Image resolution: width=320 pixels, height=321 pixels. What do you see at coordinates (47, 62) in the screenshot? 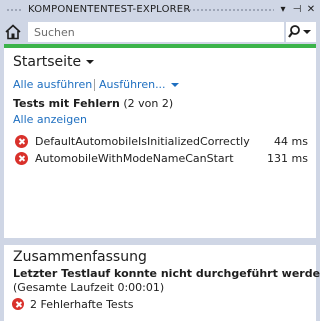
I see `page-title: Startseite` at bounding box center [47, 62].